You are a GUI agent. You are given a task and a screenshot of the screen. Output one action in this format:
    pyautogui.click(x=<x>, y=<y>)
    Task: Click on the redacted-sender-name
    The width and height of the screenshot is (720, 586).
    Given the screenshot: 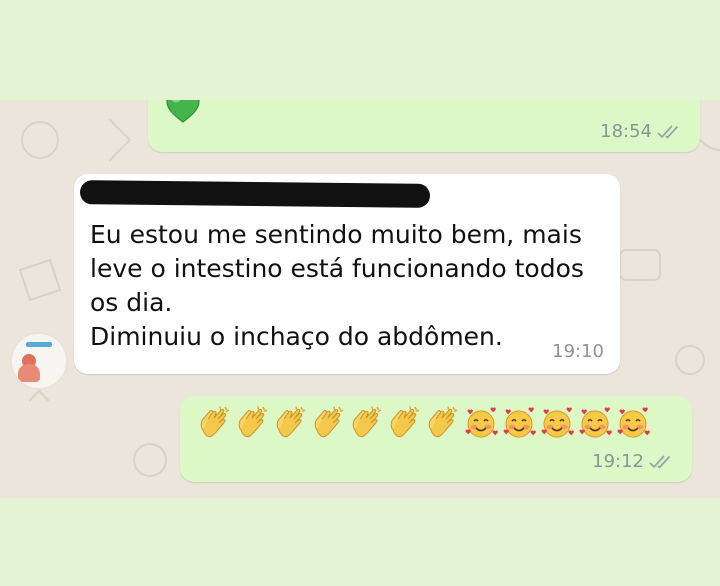 What is the action you would take?
    pyautogui.click(x=255, y=194)
    